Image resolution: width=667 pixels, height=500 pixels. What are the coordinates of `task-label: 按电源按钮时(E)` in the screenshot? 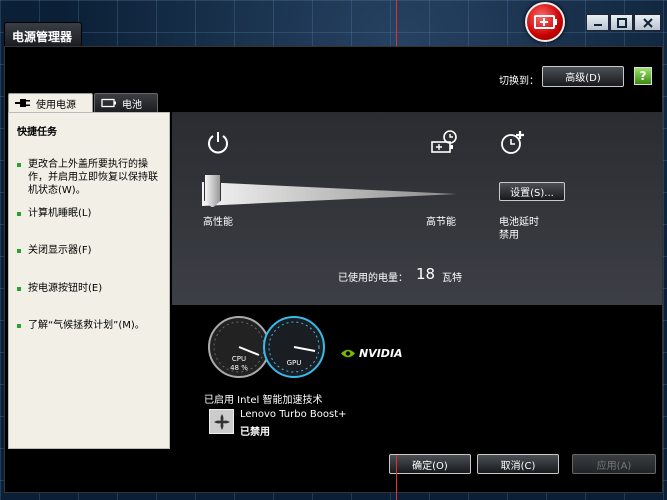 It's located at (65, 288).